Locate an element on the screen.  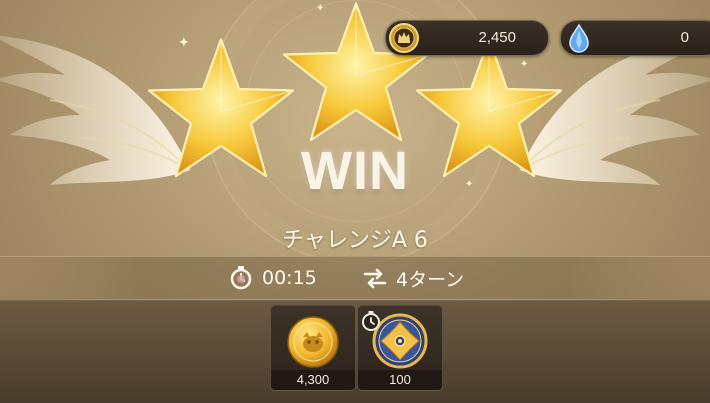
stopwatch-icon is located at coordinates (241, 278).